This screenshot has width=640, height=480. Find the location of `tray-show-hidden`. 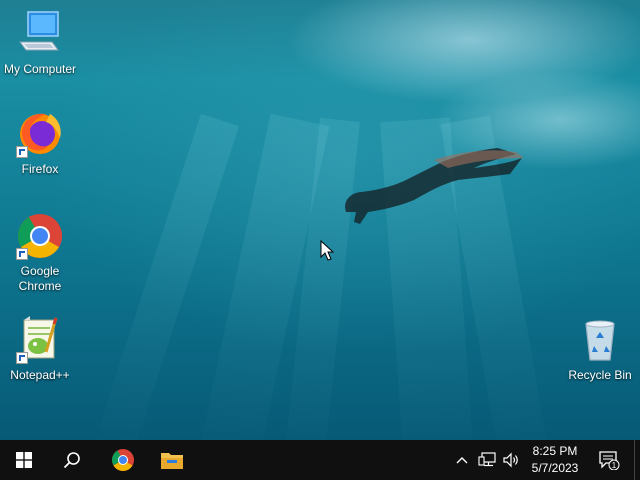

tray-show-hidden is located at coordinates (462, 460).